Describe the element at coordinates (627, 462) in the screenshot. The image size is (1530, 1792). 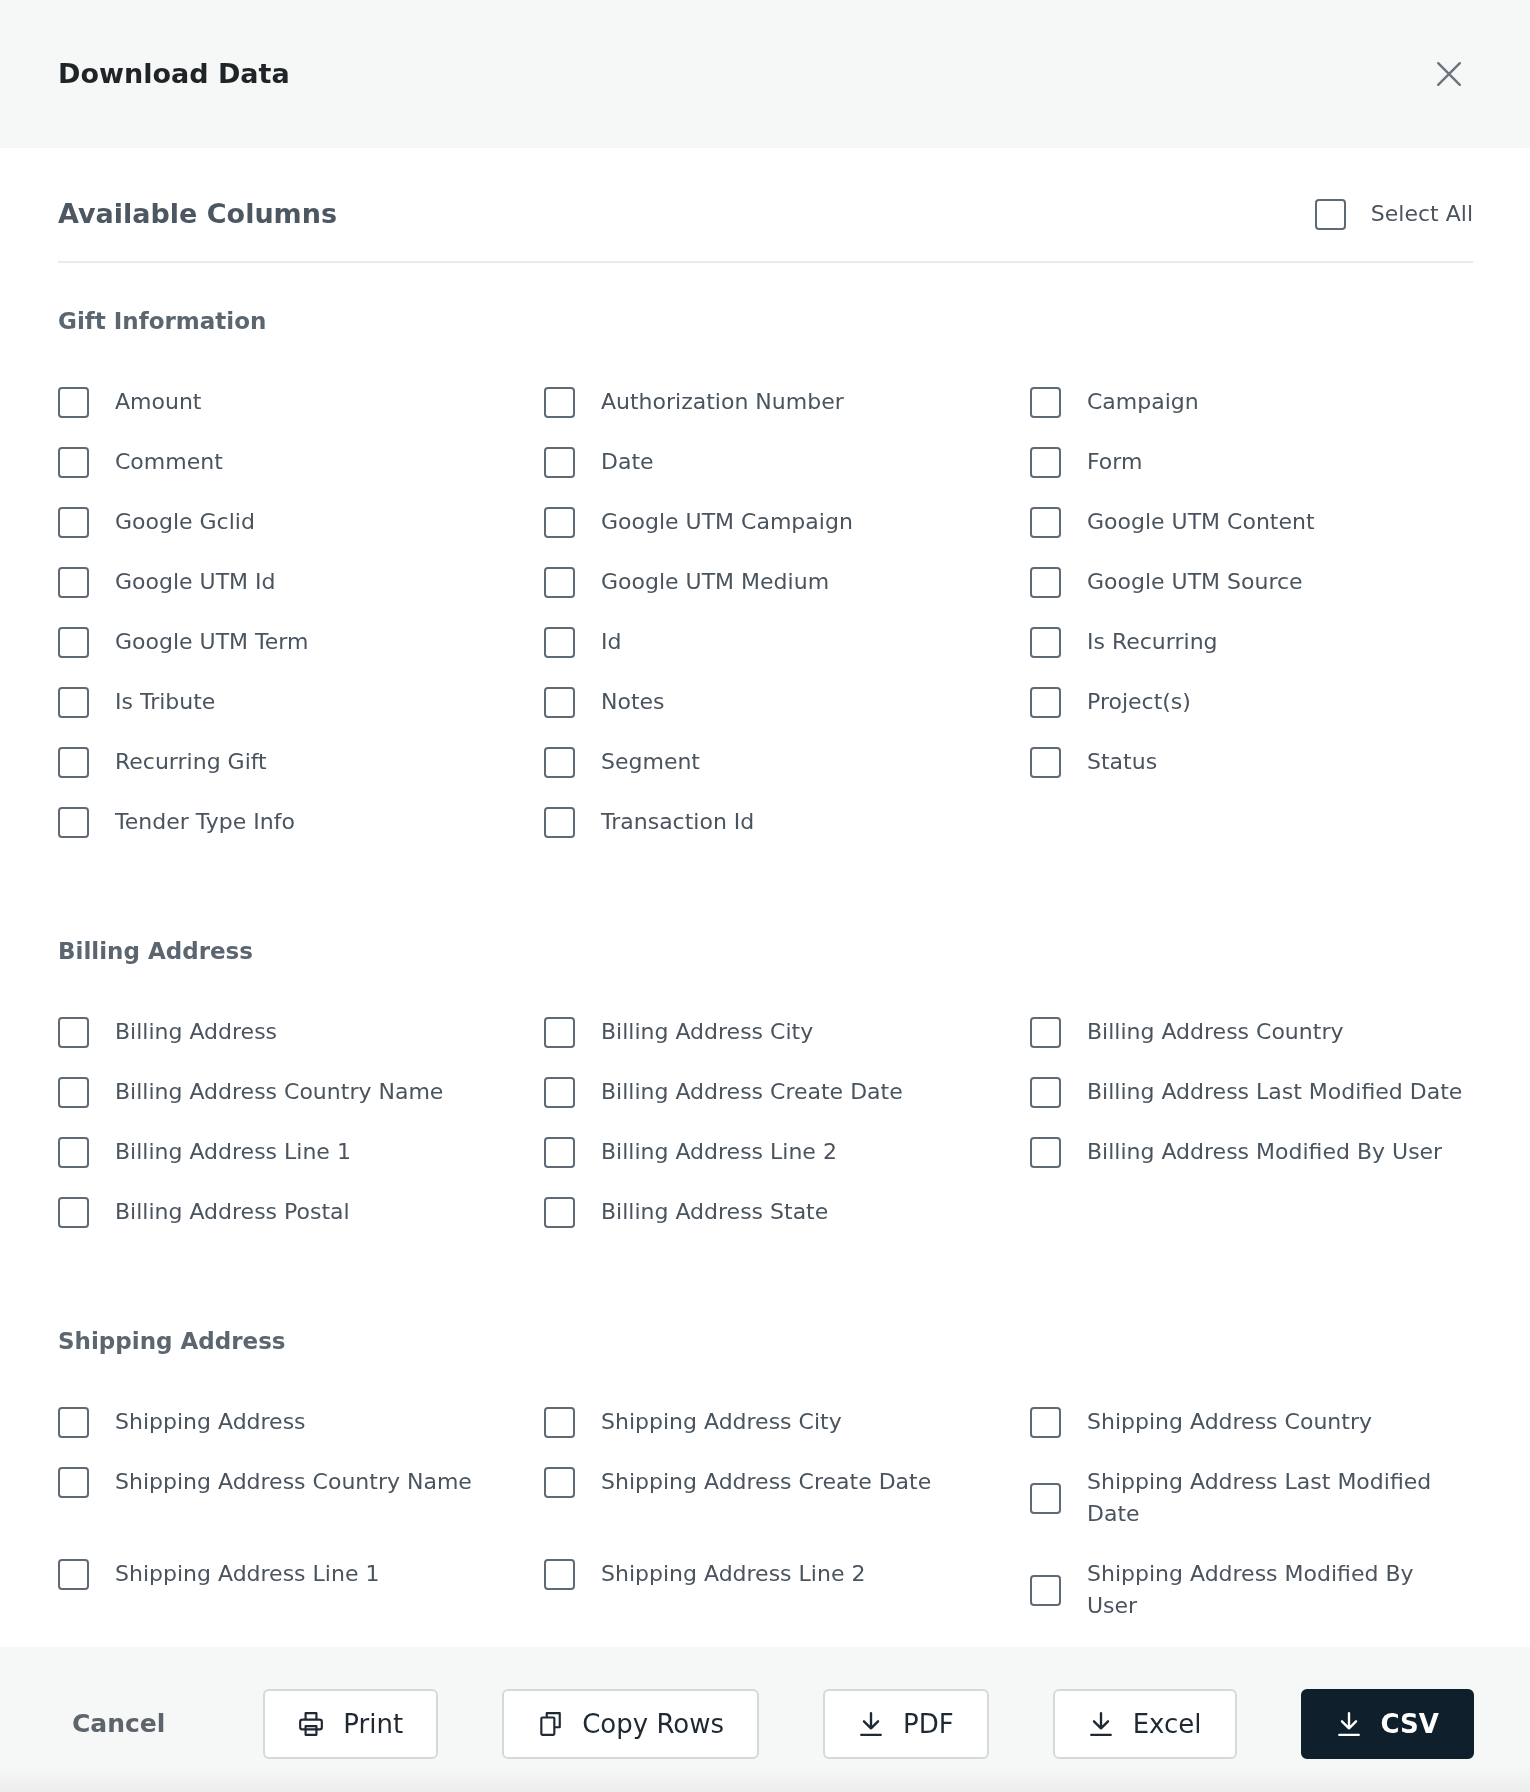
I see `column-option-label: Date` at that location.